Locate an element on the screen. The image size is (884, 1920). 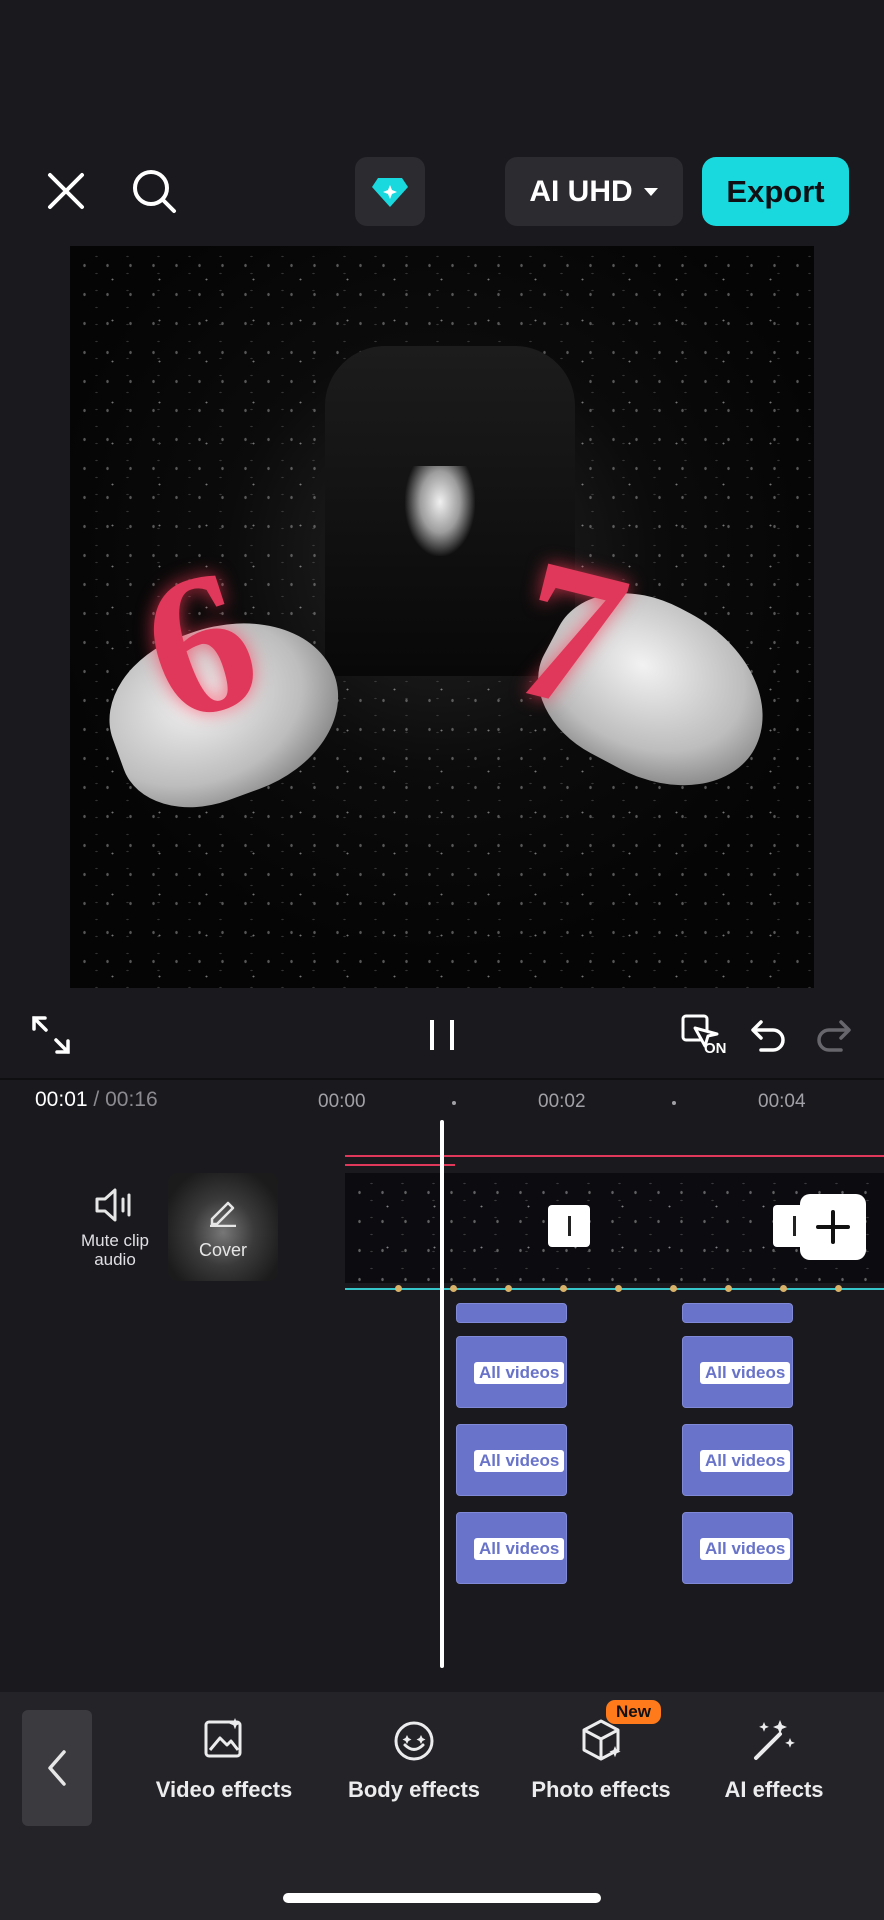
back-button is located at coordinates (57, 1768).